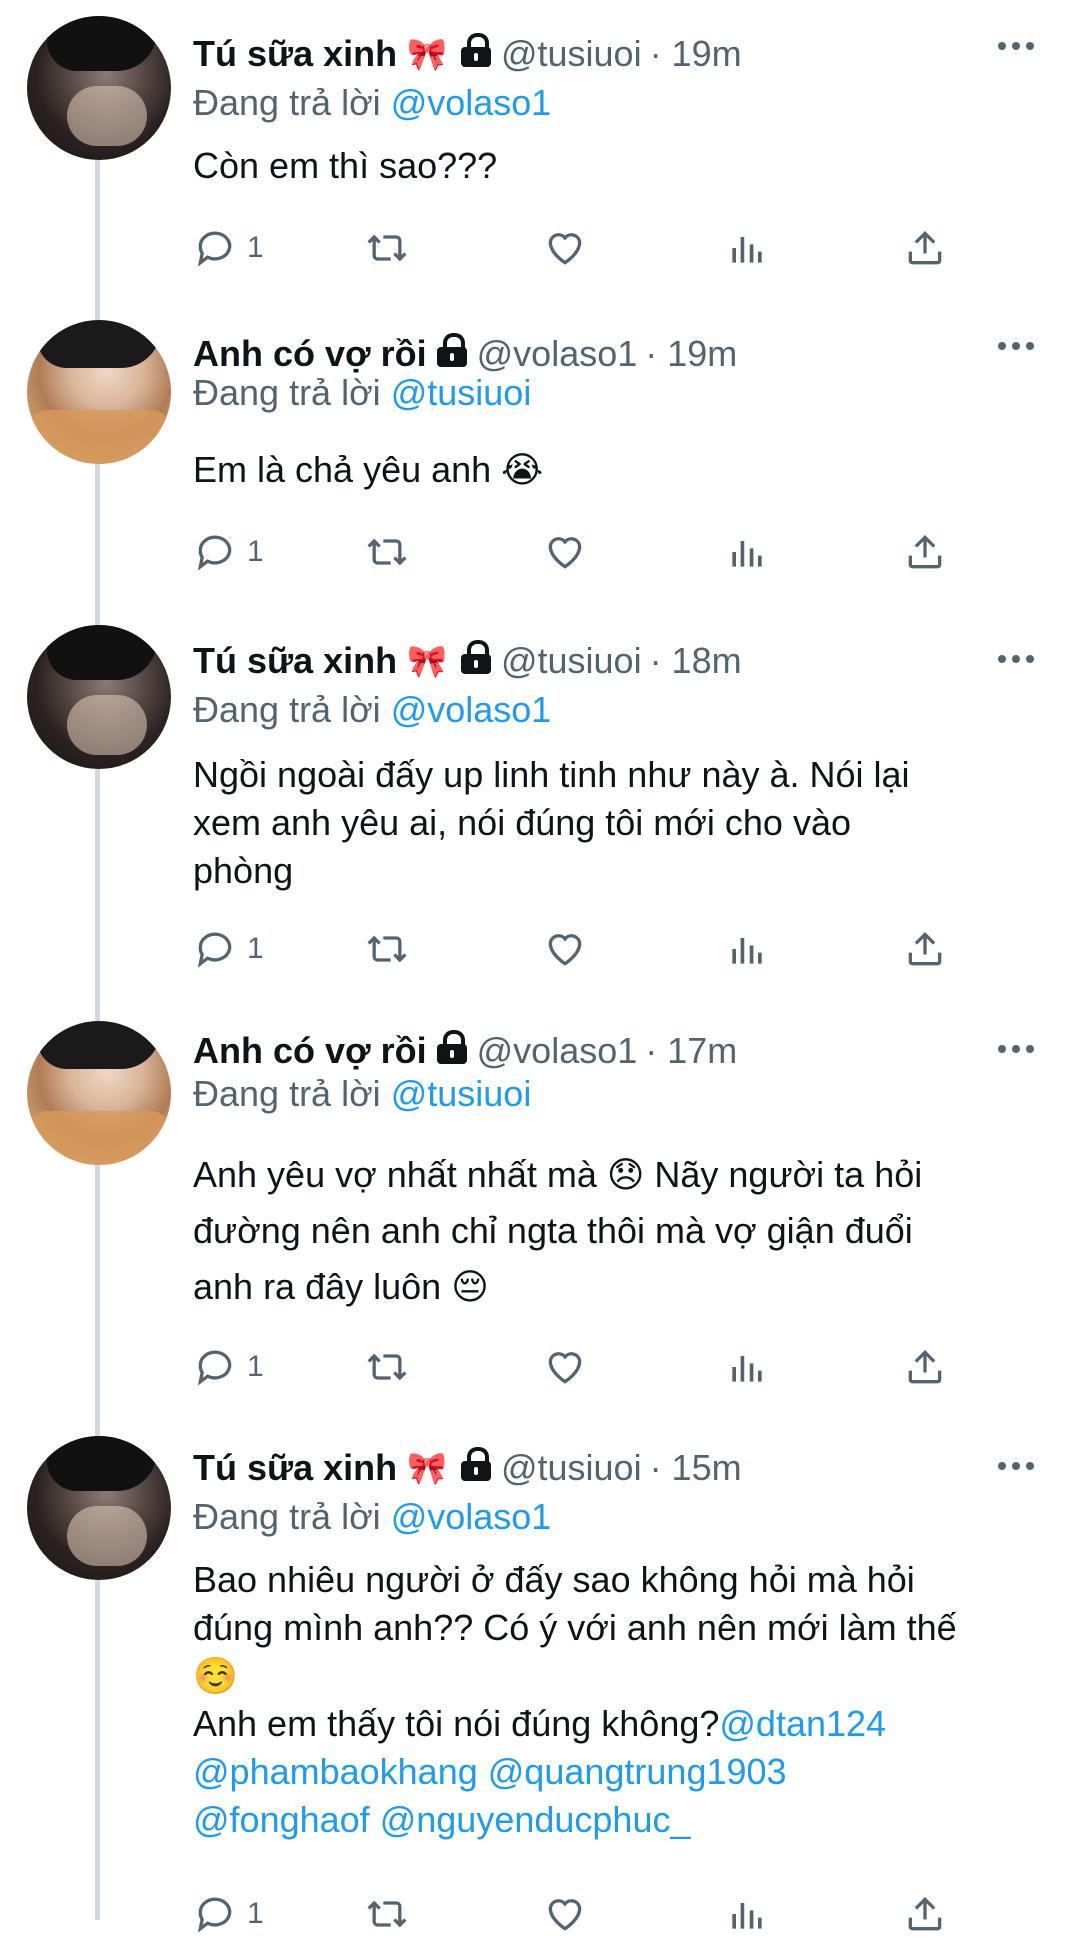 The image size is (1076, 1942). What do you see at coordinates (618, 166) in the screenshot?
I see `tweet-text: Còn em thì sao???` at bounding box center [618, 166].